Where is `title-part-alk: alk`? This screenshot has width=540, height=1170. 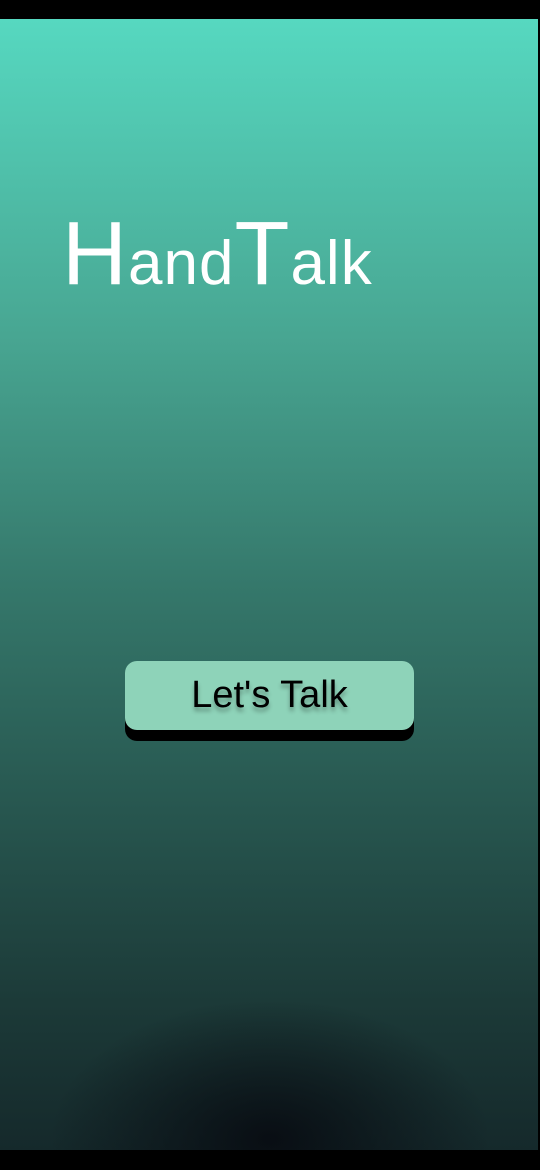
title-part-alk: alk is located at coordinates (331, 263).